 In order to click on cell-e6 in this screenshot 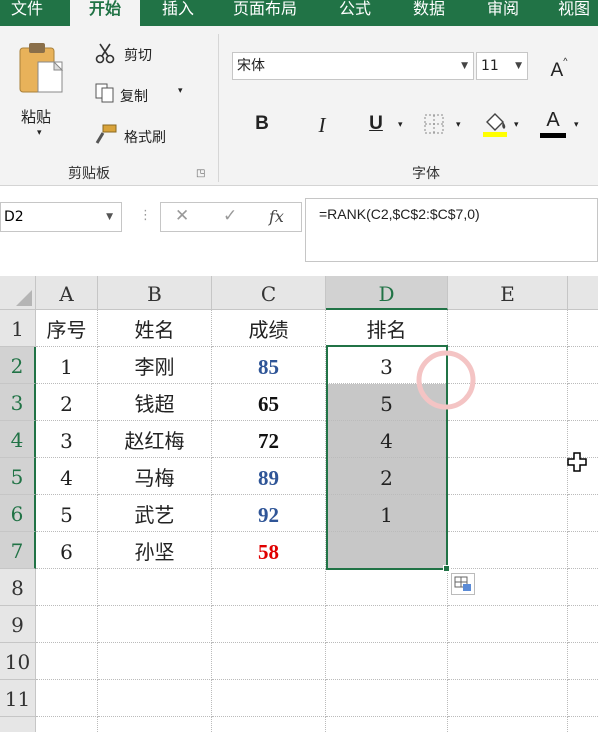, I will do `click(508, 513)`.